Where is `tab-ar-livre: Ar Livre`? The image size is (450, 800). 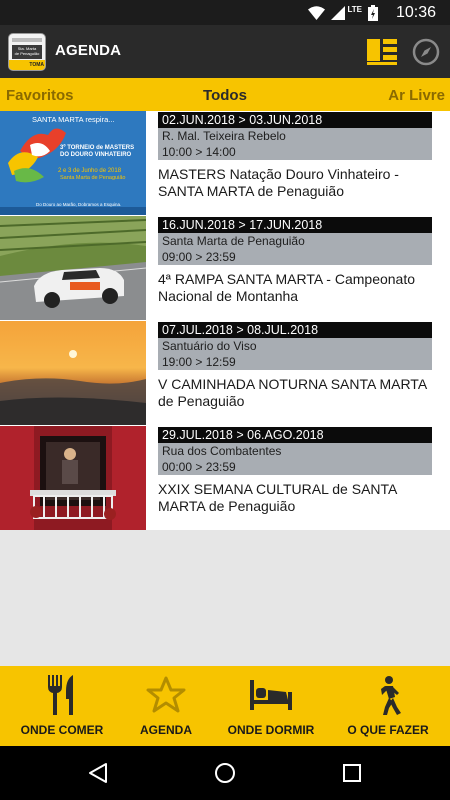 tab-ar-livre: Ar Livre is located at coordinates (416, 95).